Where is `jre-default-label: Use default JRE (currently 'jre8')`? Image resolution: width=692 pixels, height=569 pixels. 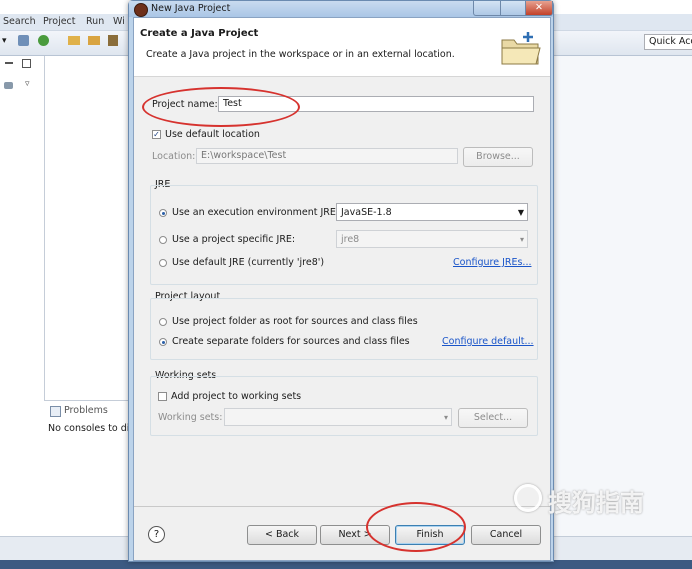 jre-default-label: Use default JRE (currently 'jre8') is located at coordinates (248, 262).